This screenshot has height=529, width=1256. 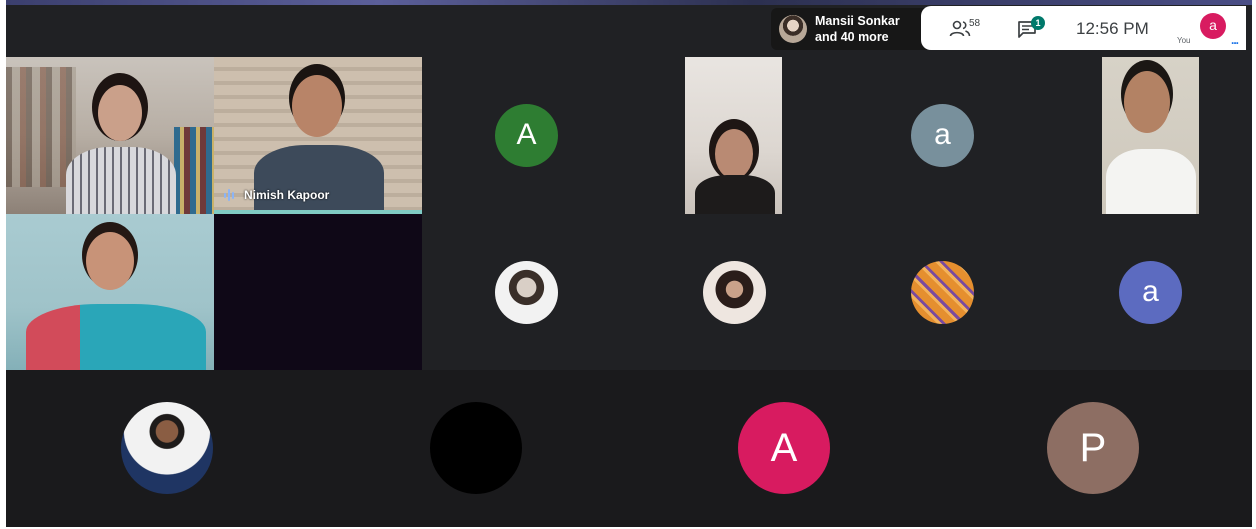 I want to click on participant-tile-woman-bookshelf, so click(x=110, y=135).